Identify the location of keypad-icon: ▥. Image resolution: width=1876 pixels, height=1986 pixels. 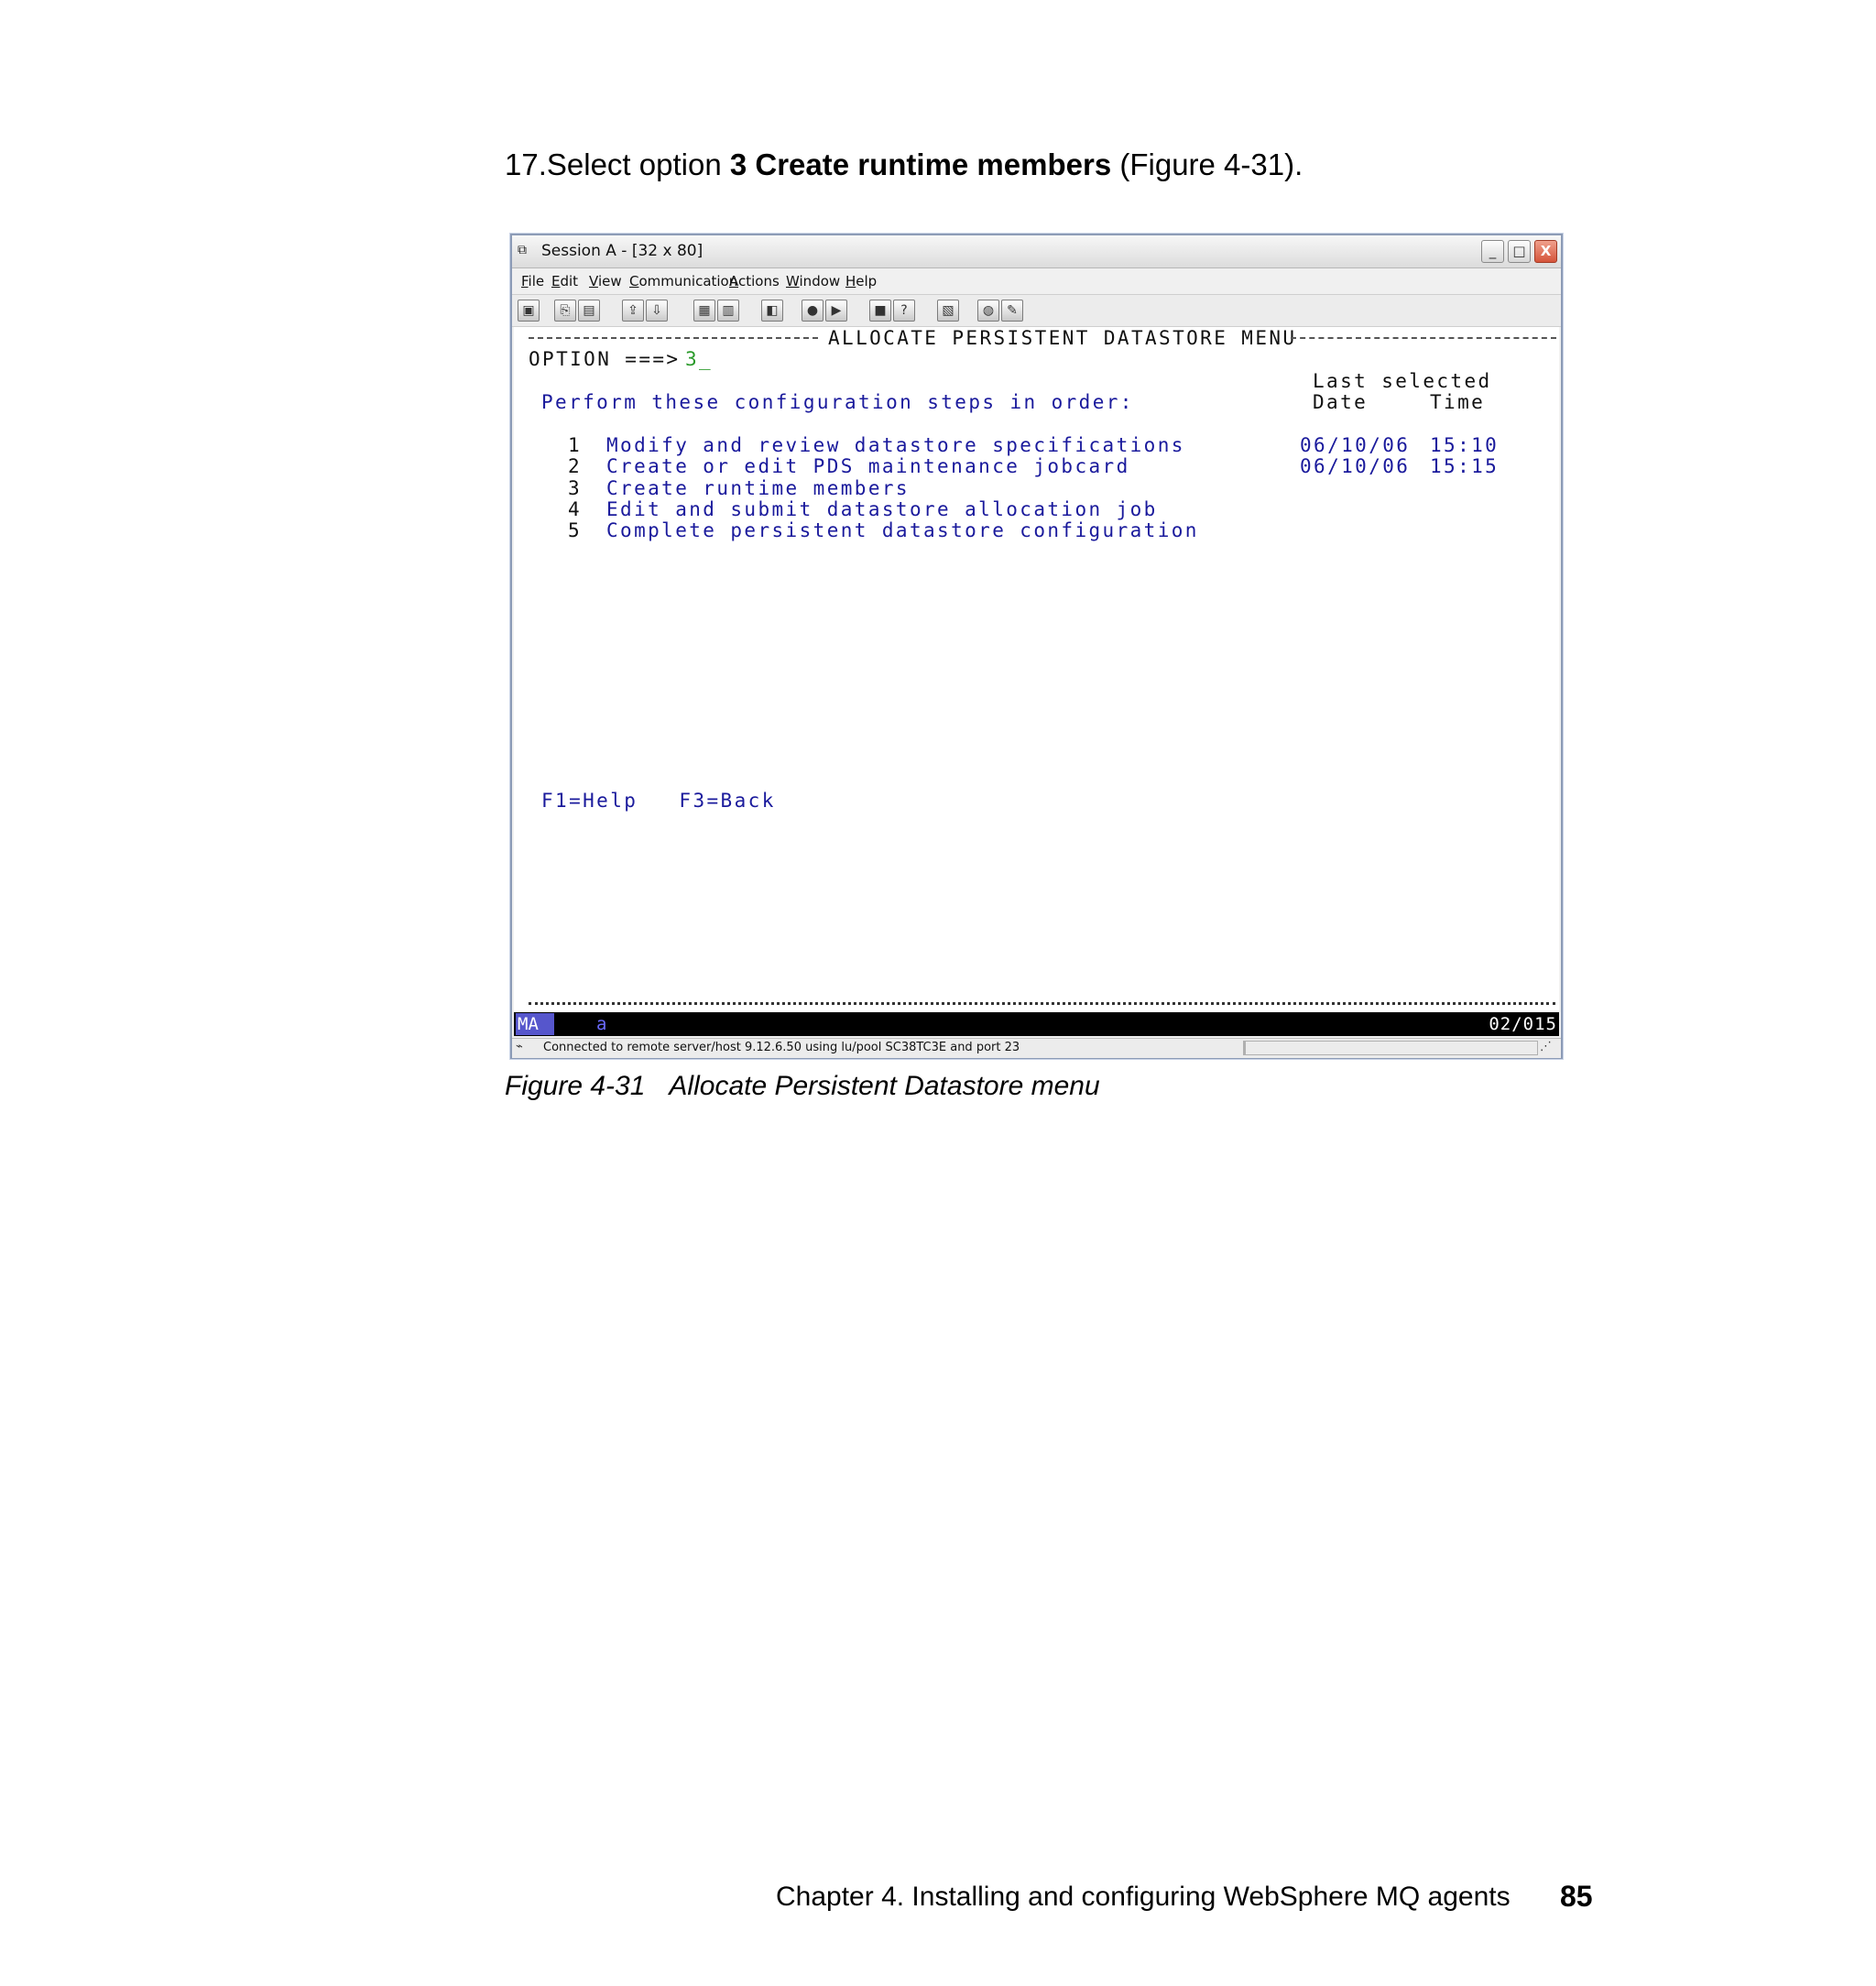
(728, 311).